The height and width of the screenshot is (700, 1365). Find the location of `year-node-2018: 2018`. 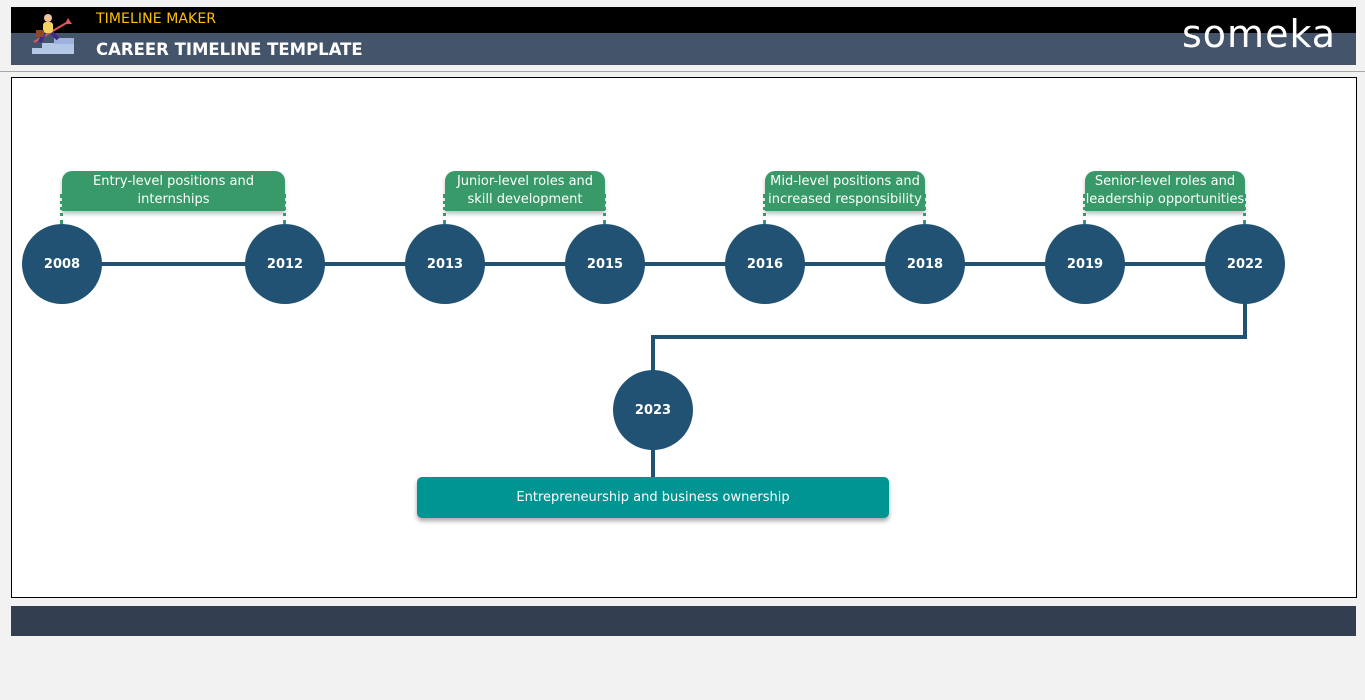

year-node-2018: 2018 is located at coordinates (925, 264).